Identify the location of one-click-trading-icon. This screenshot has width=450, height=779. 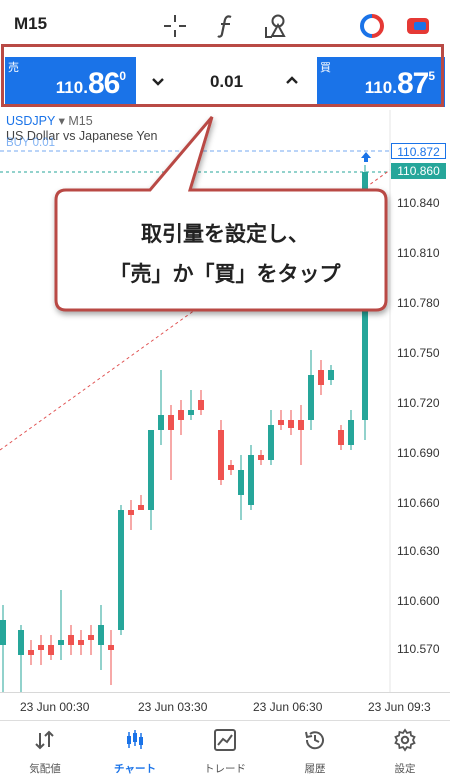
(372, 26).